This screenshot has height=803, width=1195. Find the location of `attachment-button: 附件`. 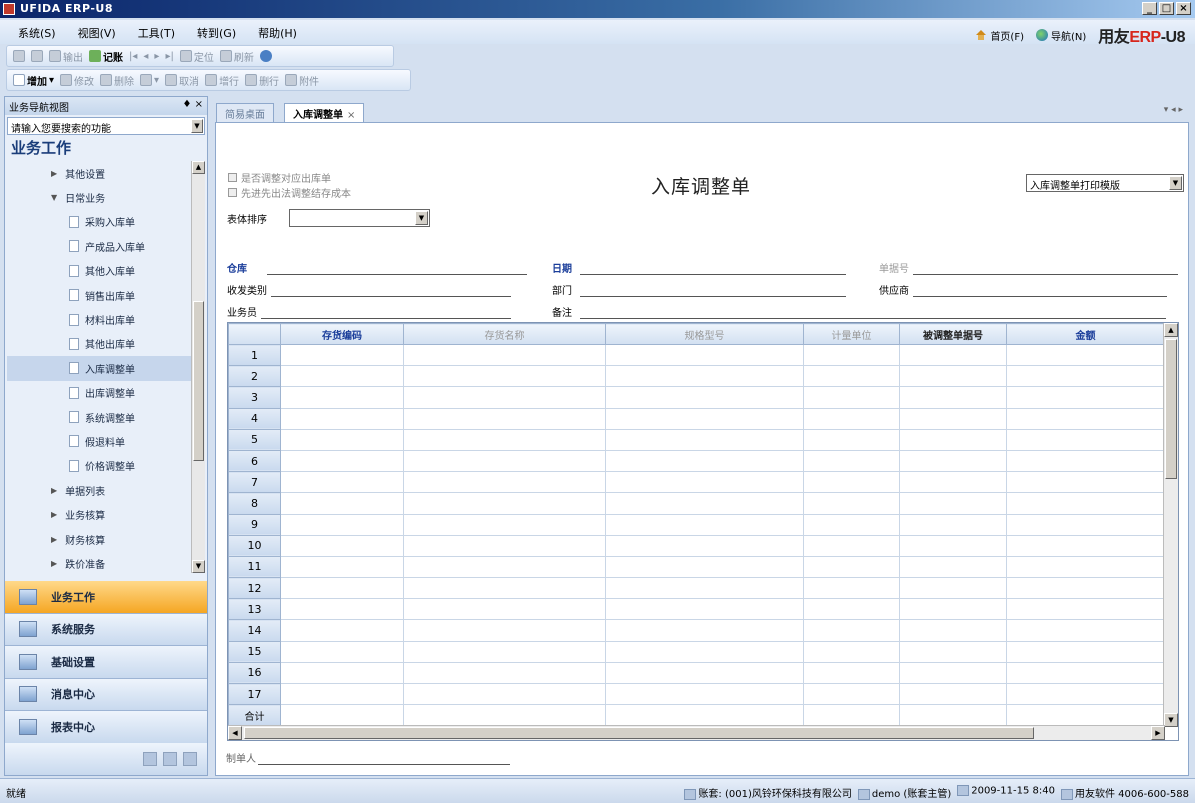

attachment-button: 附件 is located at coordinates (302, 80).